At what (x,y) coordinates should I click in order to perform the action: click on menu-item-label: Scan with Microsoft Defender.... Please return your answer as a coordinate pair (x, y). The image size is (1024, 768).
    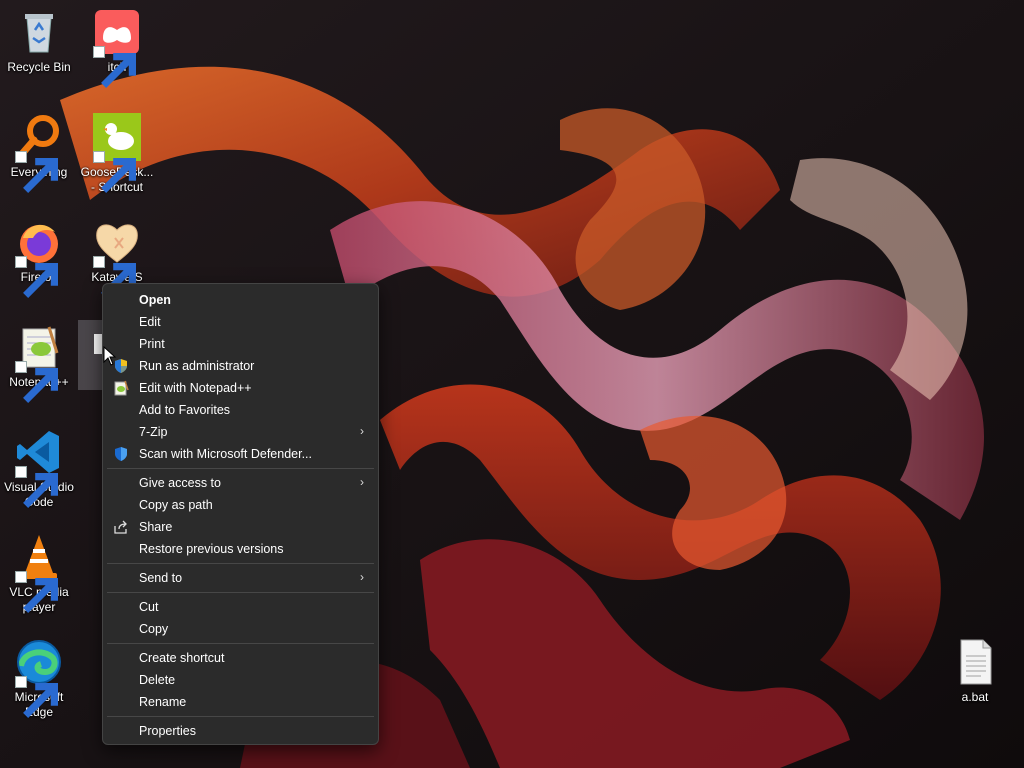
    Looking at the image, I should click on (225, 454).